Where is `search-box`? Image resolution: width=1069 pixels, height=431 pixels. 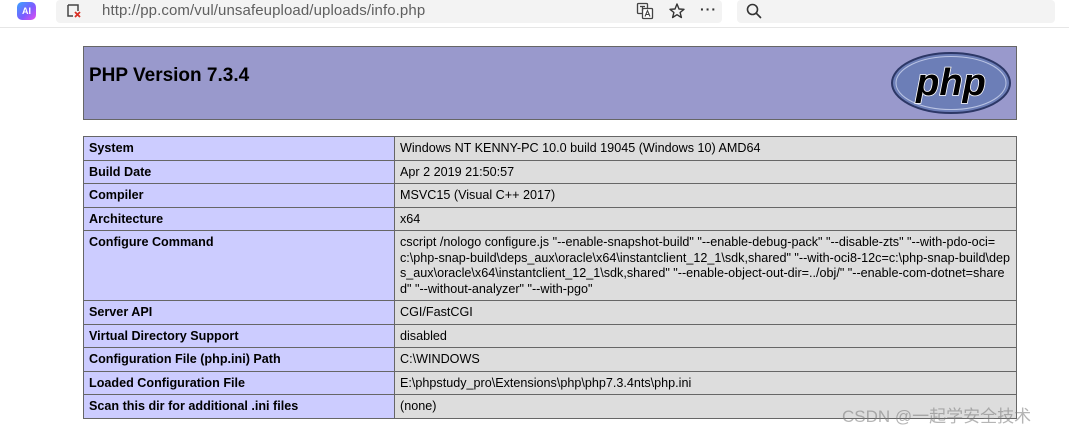
search-box is located at coordinates (896, 11).